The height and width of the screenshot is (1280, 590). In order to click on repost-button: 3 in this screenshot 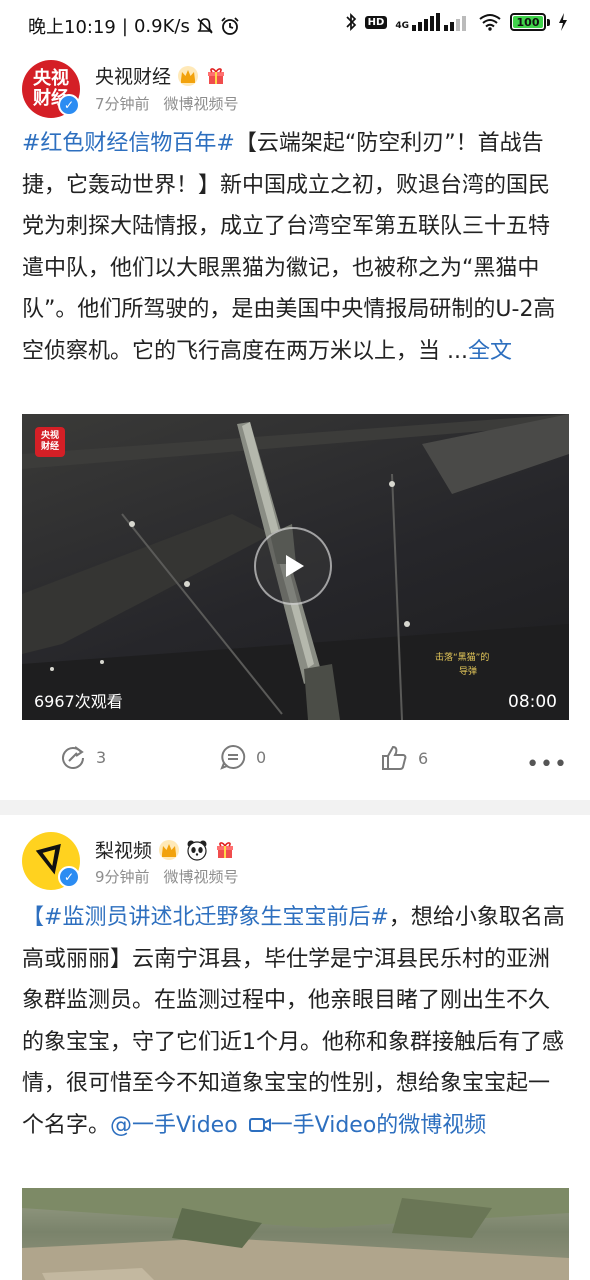, I will do `click(83, 757)`.